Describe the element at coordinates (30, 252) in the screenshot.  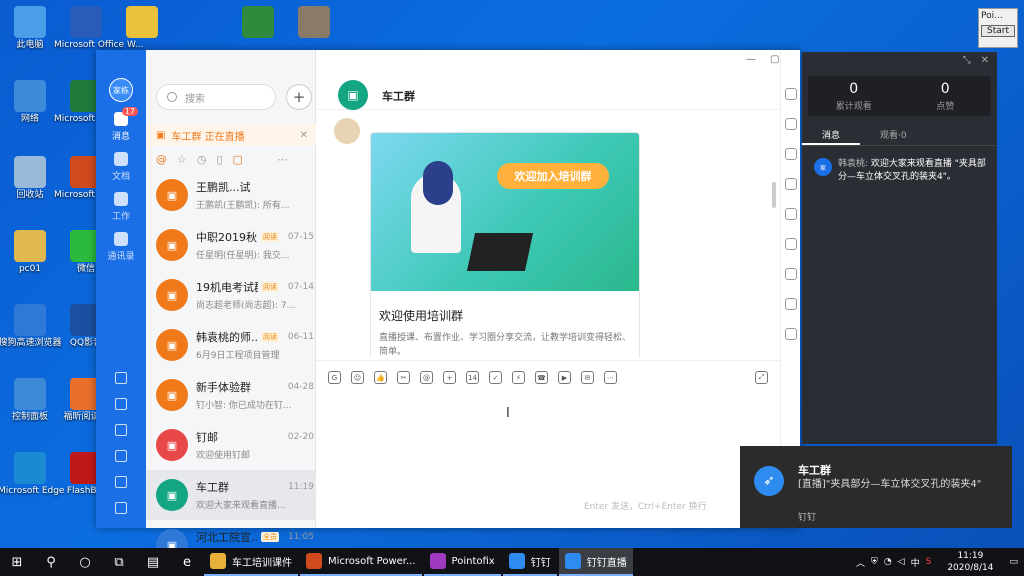
I see `desktop-icon: pc01` at that location.